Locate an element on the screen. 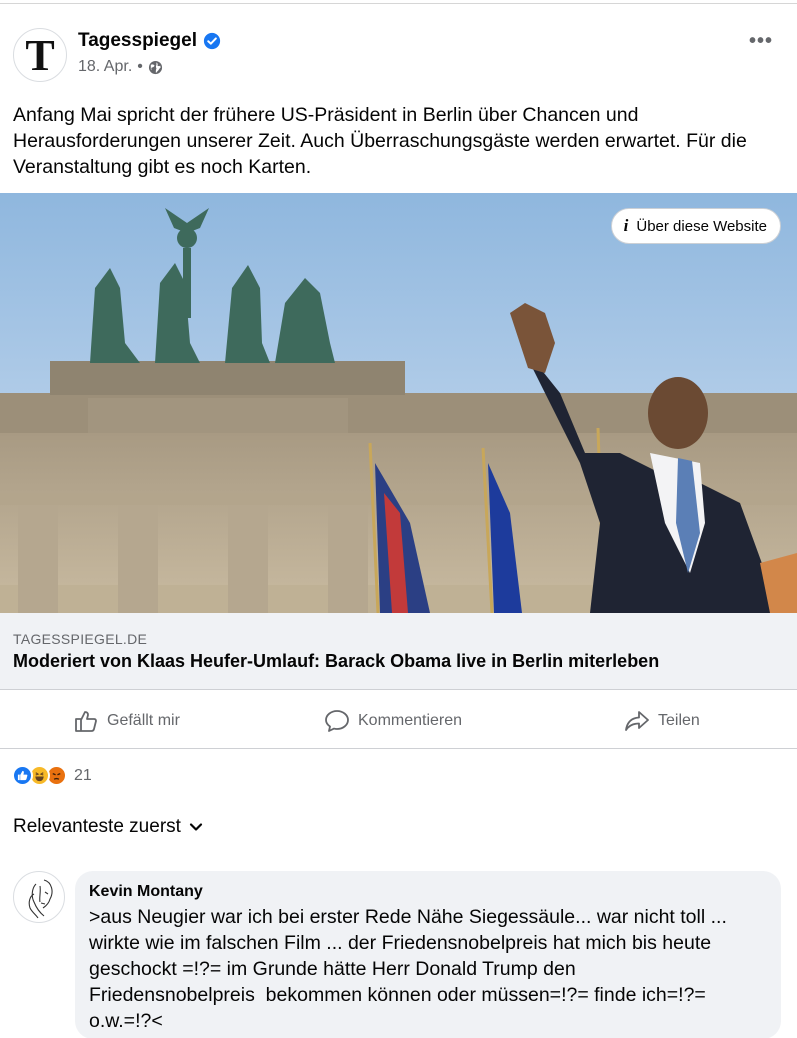 The image size is (797, 1038). link-domain: TAGESSPIEGEL.DE is located at coordinates (80, 639).